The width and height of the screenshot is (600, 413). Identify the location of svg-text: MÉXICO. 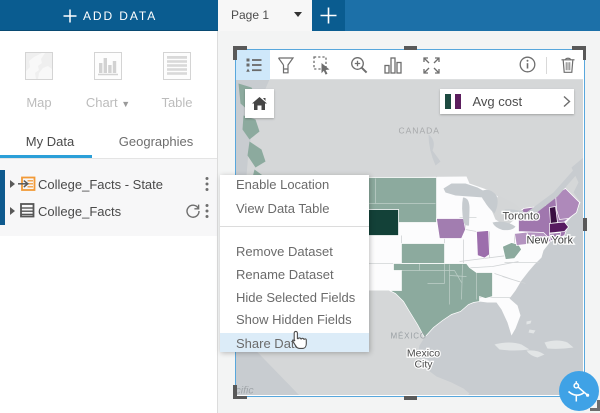
(409, 336).